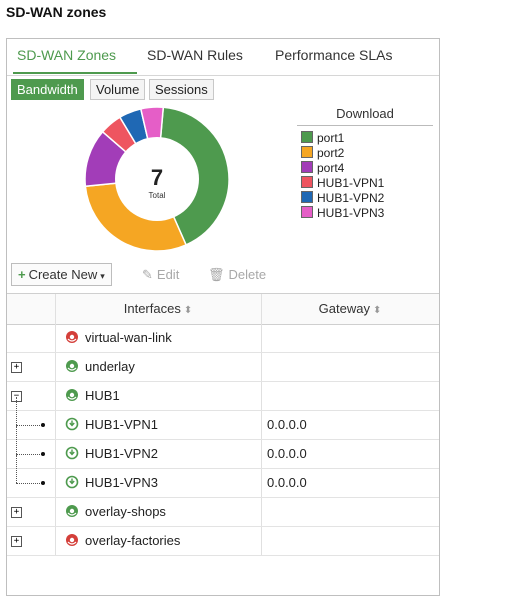 Image resolution: width=508 pixels, height=599 pixels. Describe the element at coordinates (56, 12) in the screenshot. I see `page-title: SD-WAN zones` at that location.